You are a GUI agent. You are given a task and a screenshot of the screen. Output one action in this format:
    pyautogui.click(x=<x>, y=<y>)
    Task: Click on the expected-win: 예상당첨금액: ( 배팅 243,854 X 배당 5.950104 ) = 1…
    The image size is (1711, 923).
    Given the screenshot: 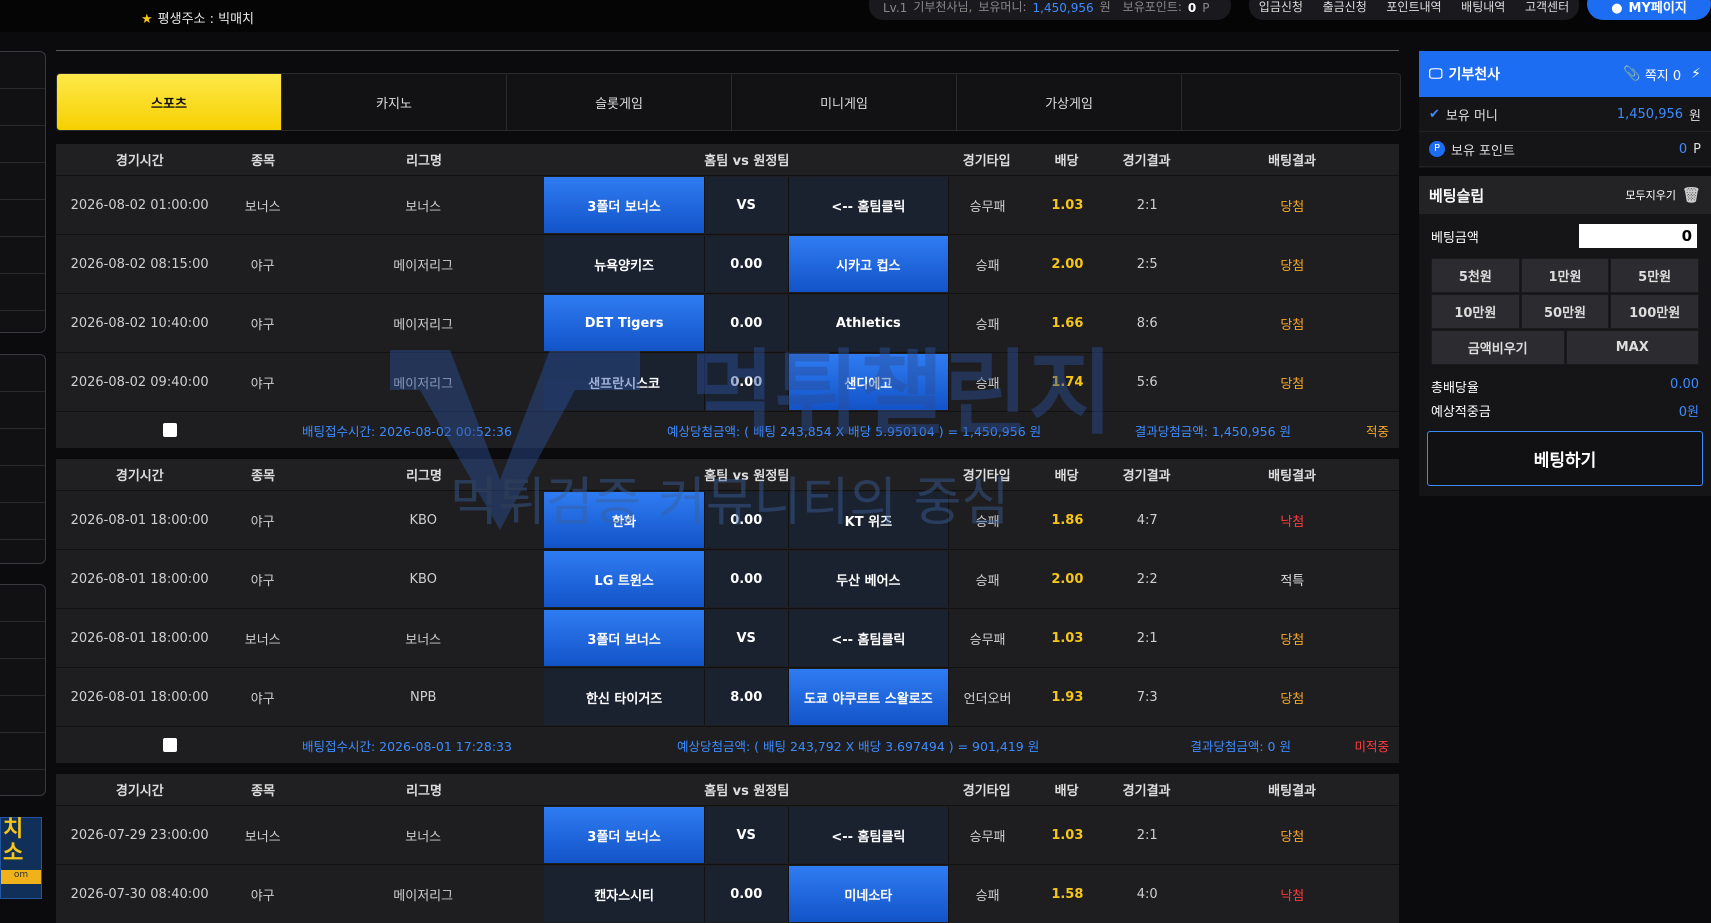 What is the action you would take?
    pyautogui.click(x=854, y=431)
    